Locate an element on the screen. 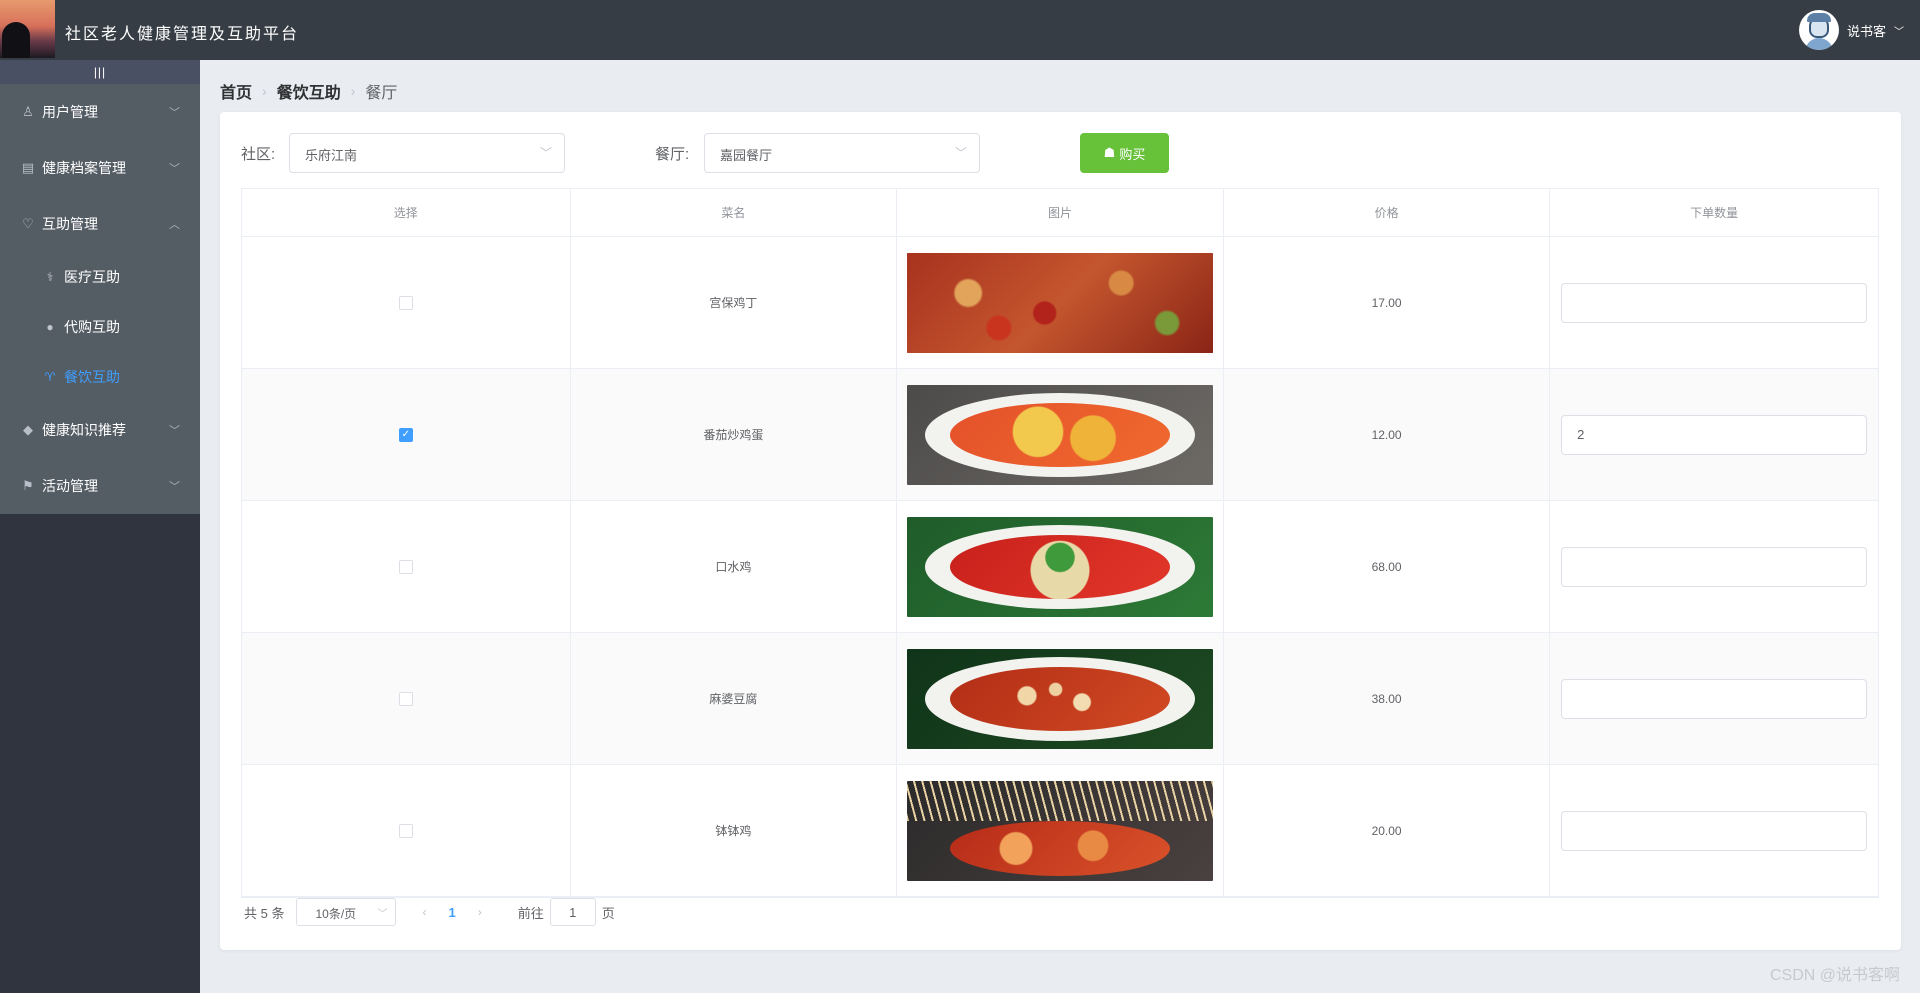  shop-icon: ● is located at coordinates (50, 327).